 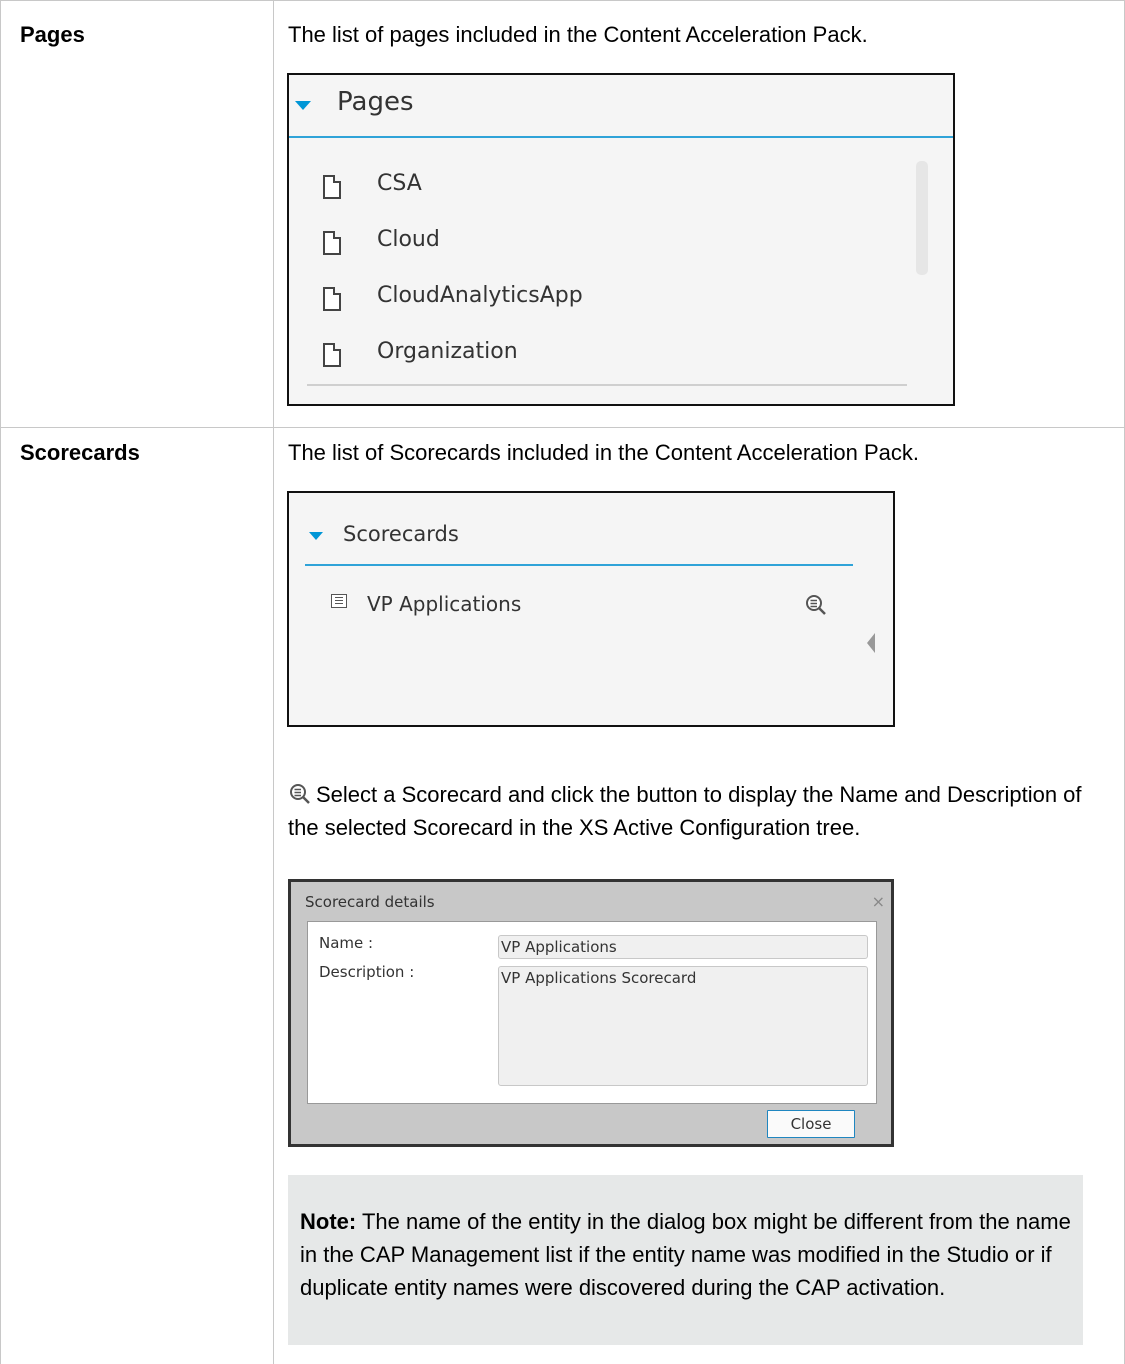 I want to click on note-label: Note:, so click(x=328, y=1221).